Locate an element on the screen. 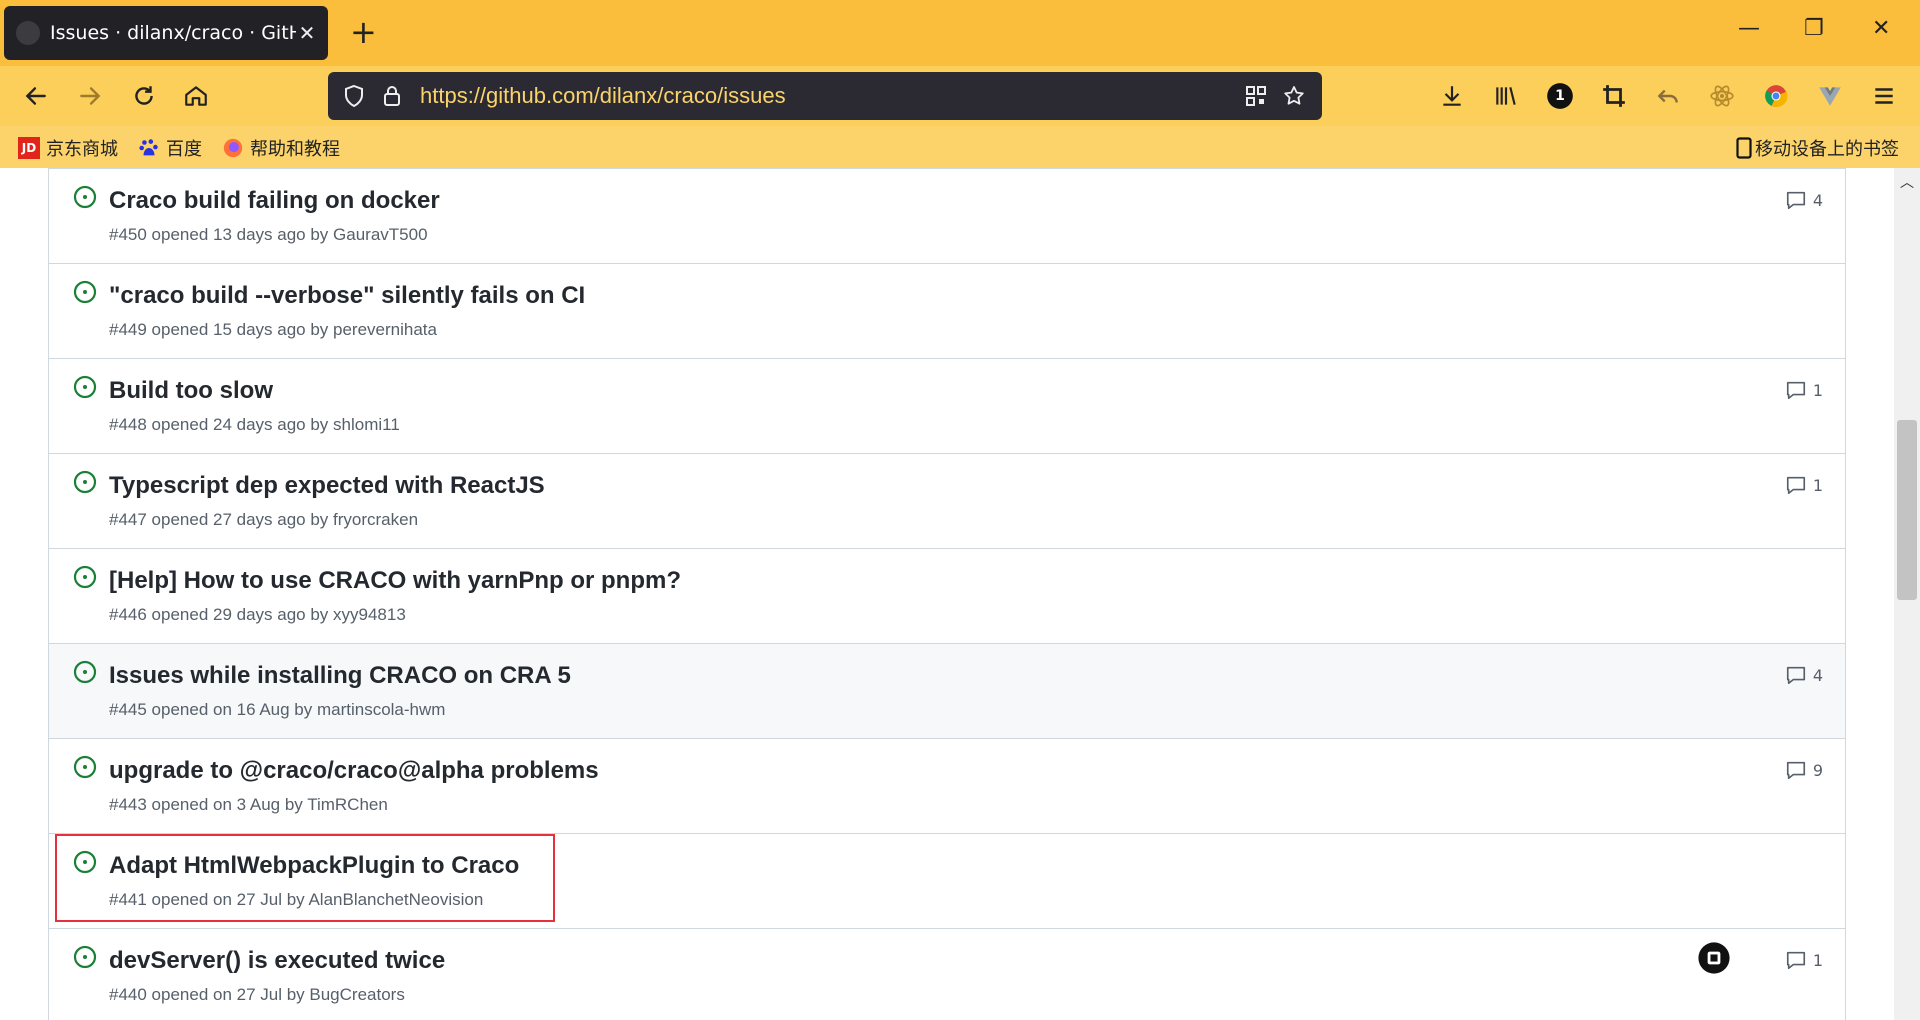 Image resolution: width=1920 pixels, height=1020 pixels. issue-title: devServer() is executed twice is located at coordinates (277, 961).